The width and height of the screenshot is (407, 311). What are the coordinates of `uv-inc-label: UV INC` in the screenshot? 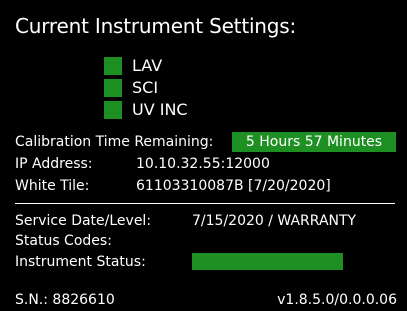 It's located at (160, 109).